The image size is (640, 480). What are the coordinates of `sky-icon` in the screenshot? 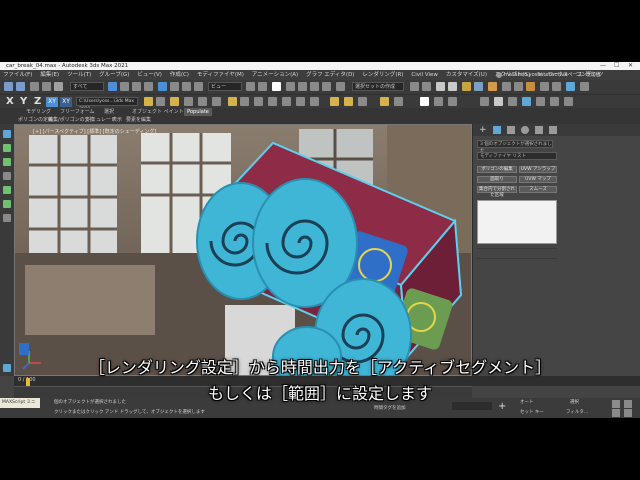 It's located at (348, 101).